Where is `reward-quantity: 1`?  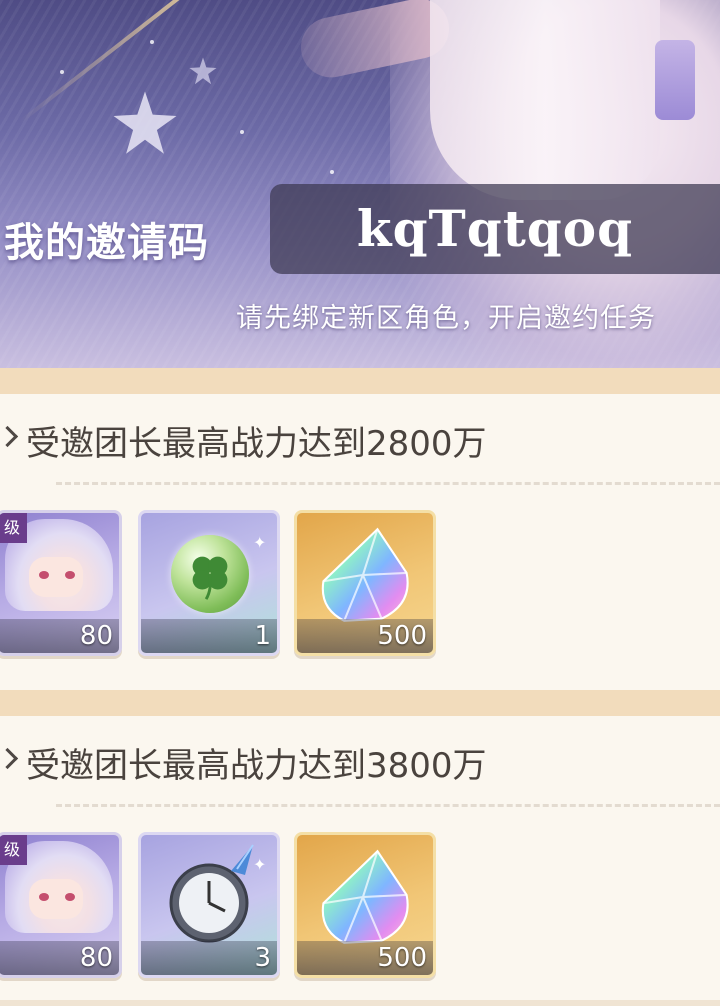
reward-quantity: 1 is located at coordinates (262, 636).